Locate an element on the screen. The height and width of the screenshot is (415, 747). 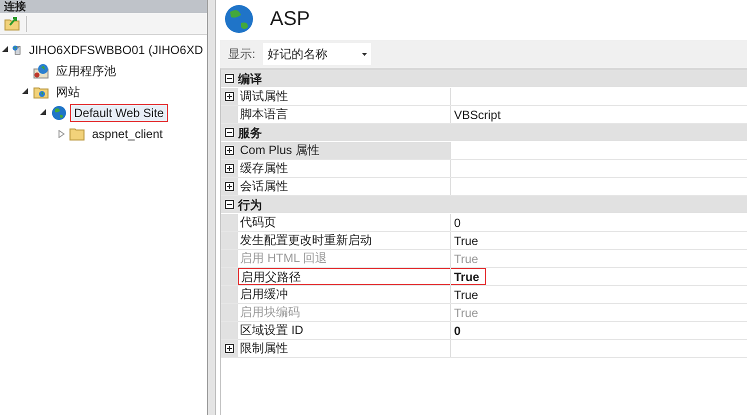
property-name: Com Plus 属性 is located at coordinates (279, 150).